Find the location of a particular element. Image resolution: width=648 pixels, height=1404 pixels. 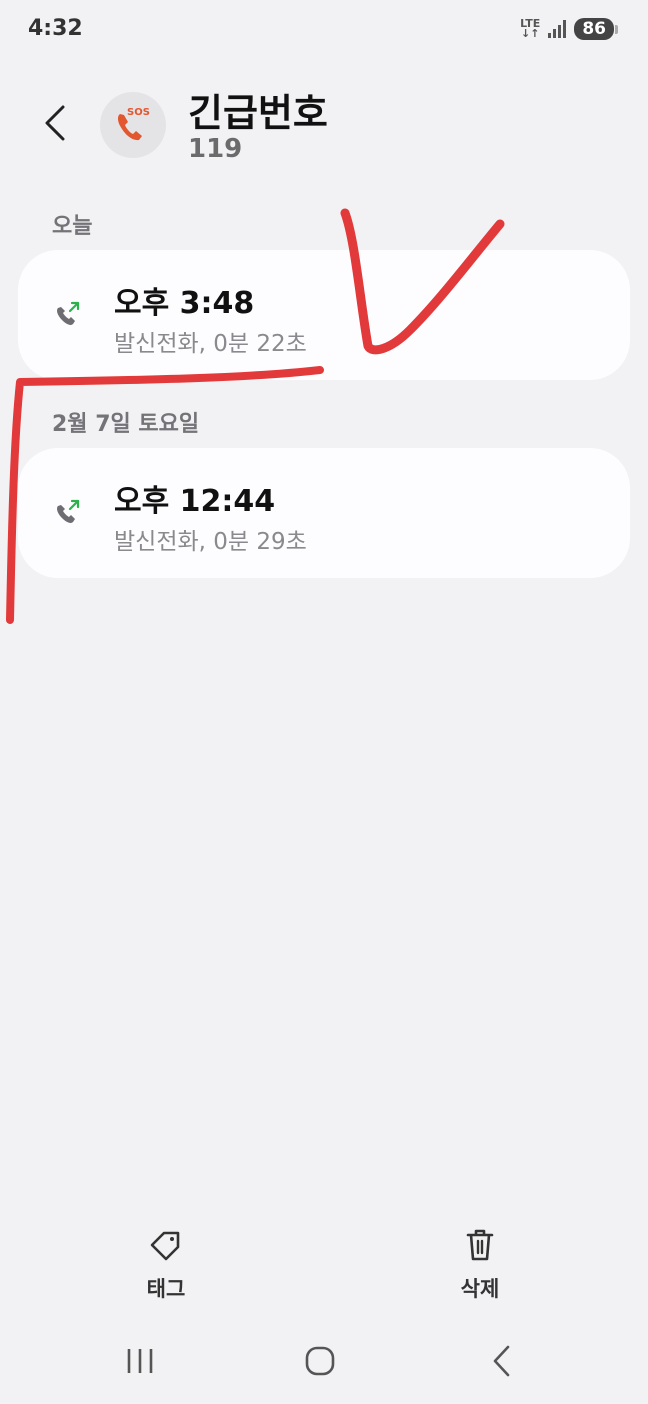

date-label-today: 오늘 is located at coordinates (72, 226).